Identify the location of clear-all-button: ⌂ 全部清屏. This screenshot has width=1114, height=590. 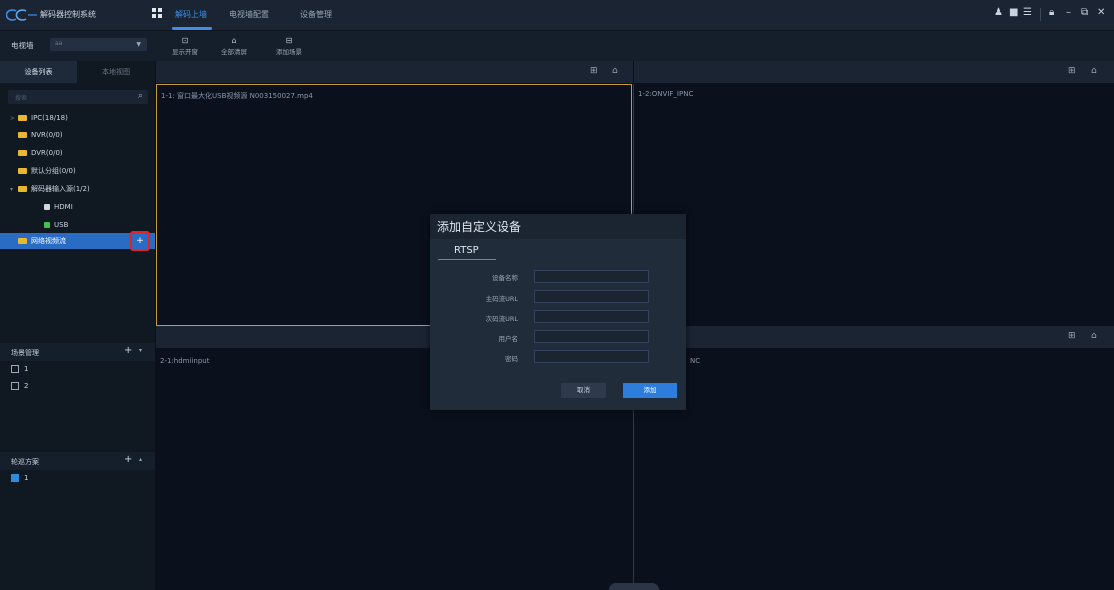
(234, 46).